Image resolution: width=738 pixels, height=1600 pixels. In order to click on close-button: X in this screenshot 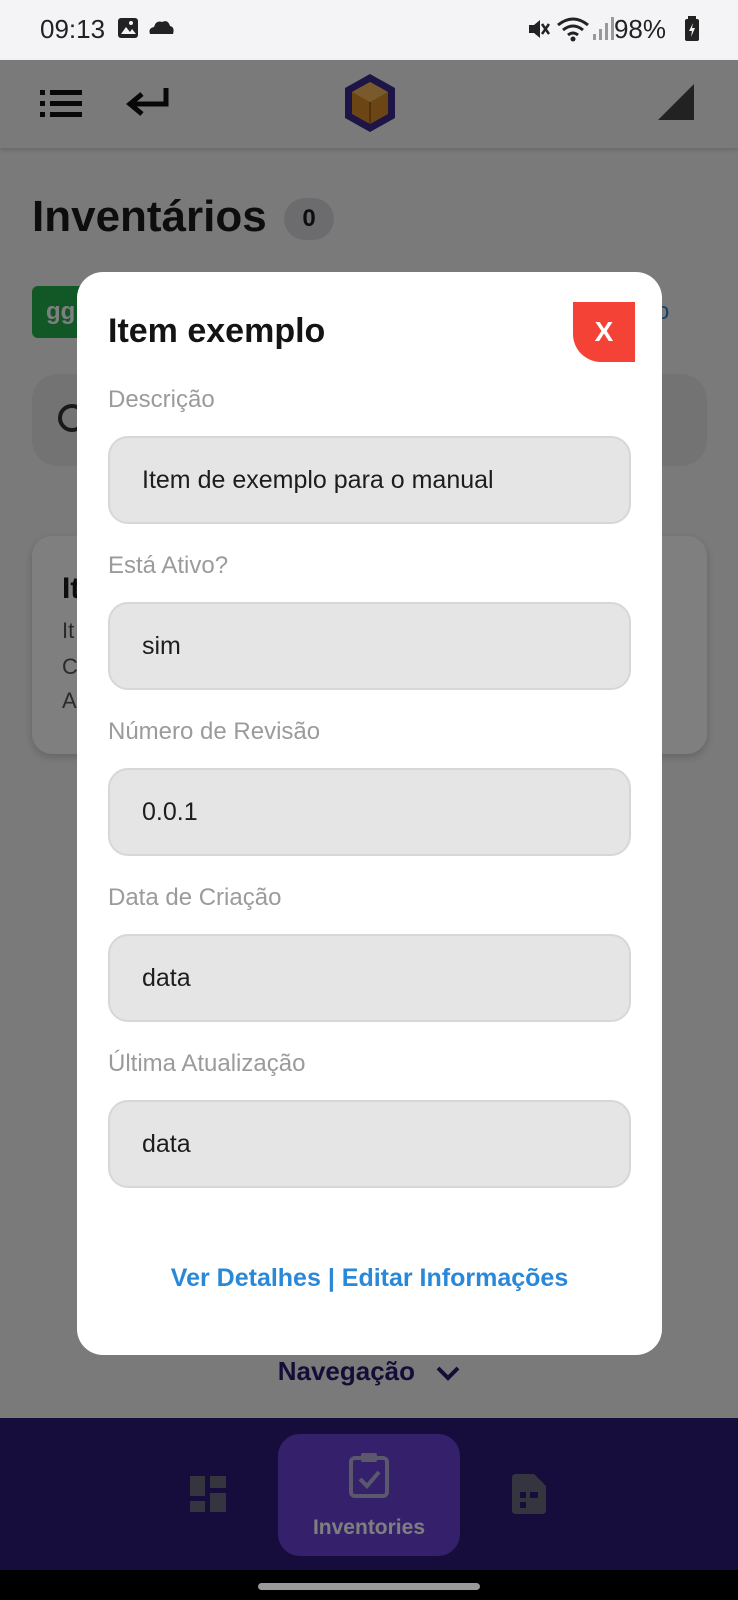, I will do `click(604, 332)`.